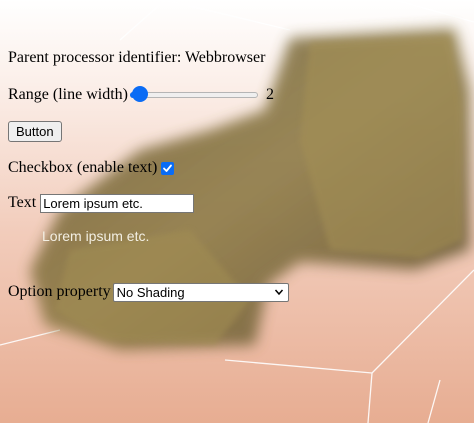  I want to click on option-row: Option property No Shading, so click(148, 292).